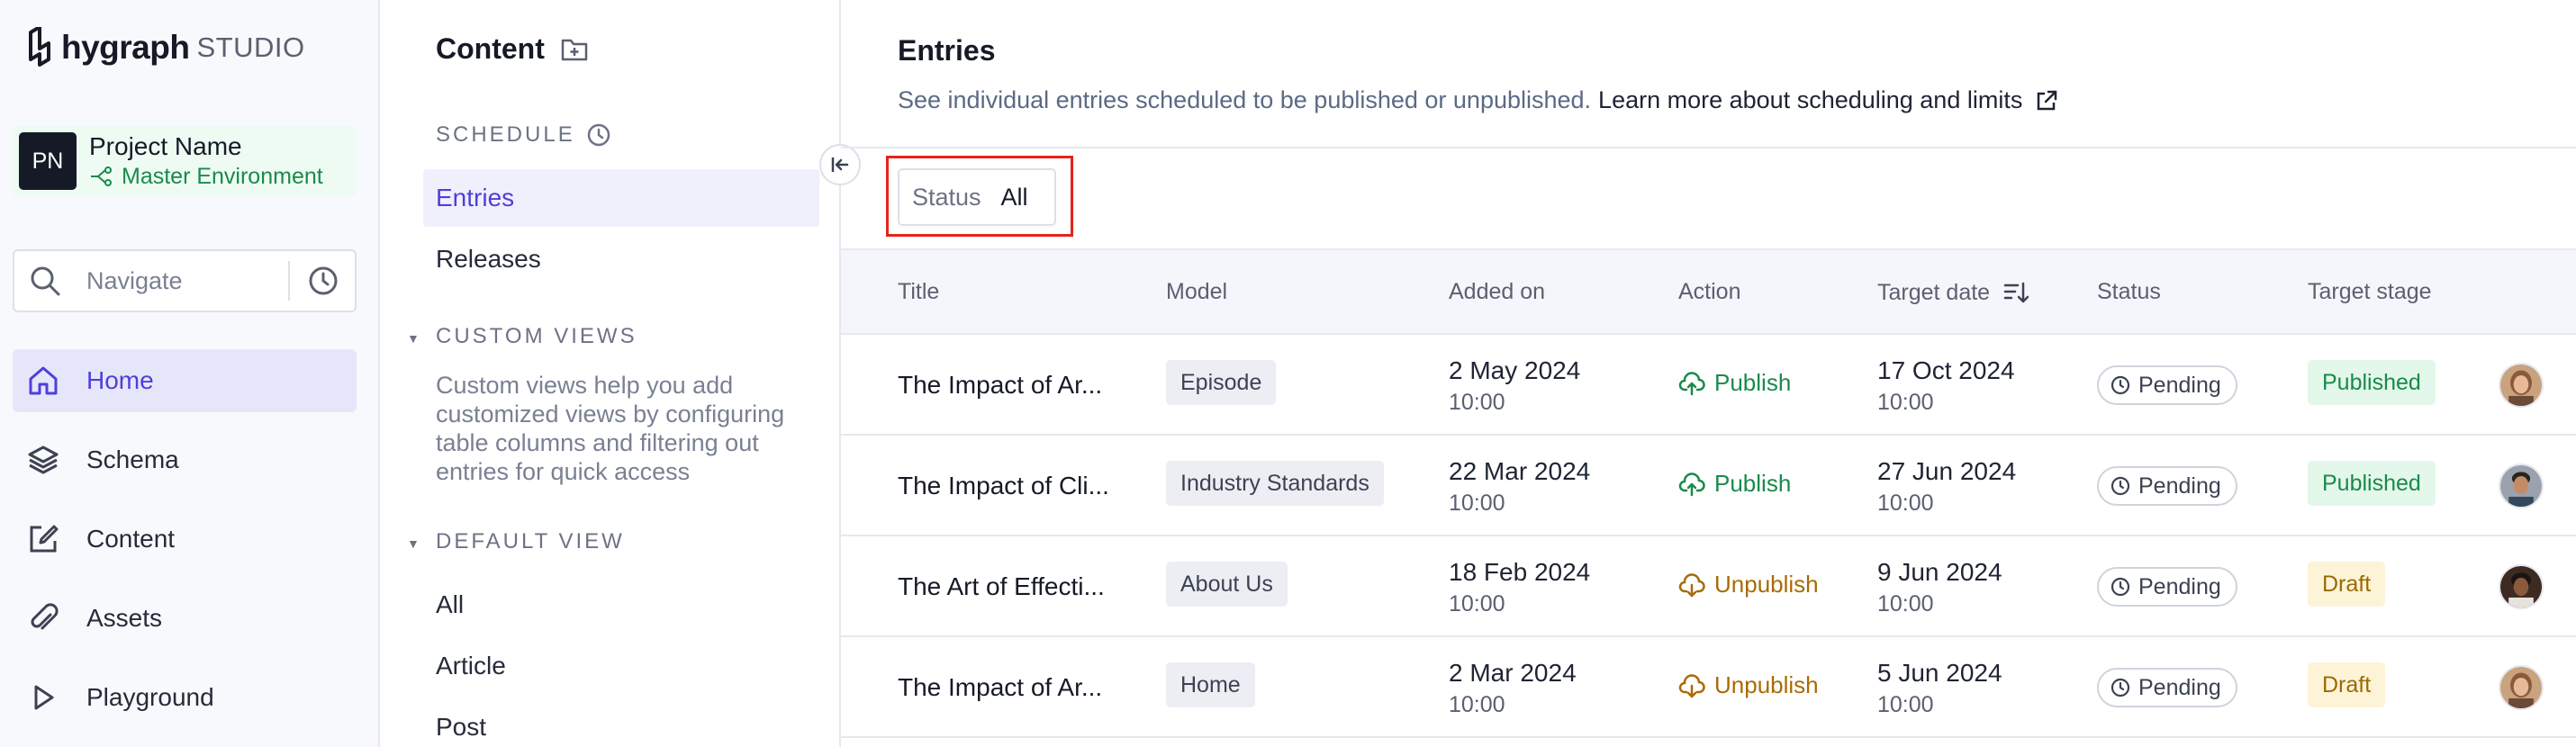 The height and width of the screenshot is (747, 2576). I want to click on column-target-stage: Target stage, so click(2370, 292).